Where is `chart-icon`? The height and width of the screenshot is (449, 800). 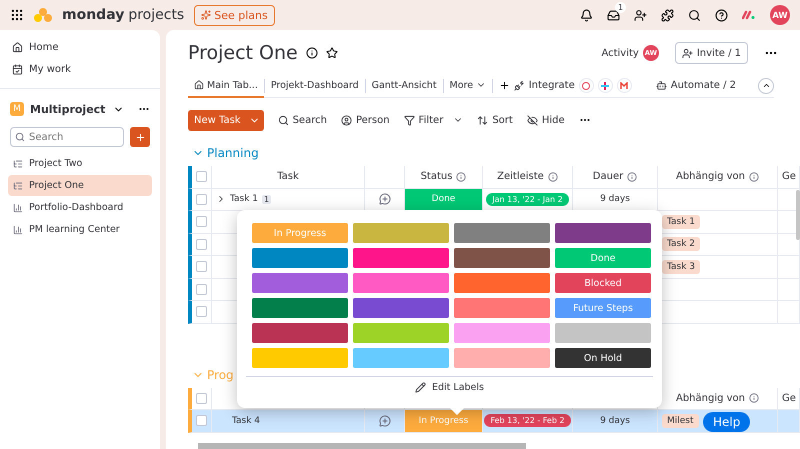
chart-icon is located at coordinates (18, 229).